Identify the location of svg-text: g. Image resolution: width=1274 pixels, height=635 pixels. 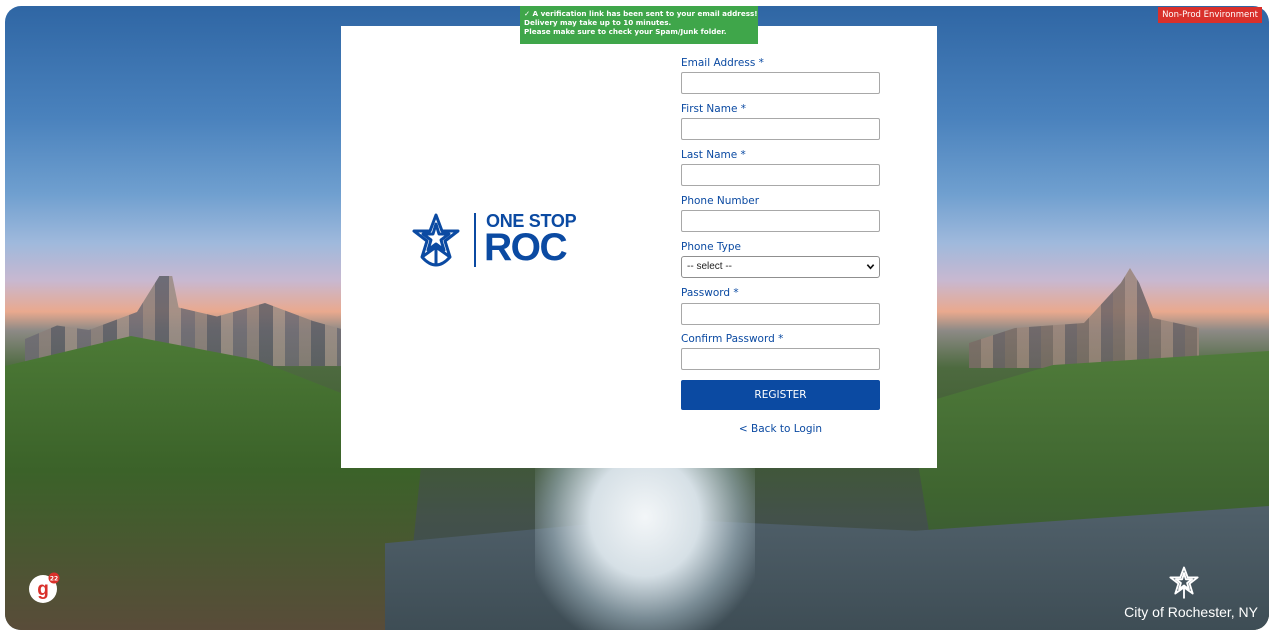
(43, 589).